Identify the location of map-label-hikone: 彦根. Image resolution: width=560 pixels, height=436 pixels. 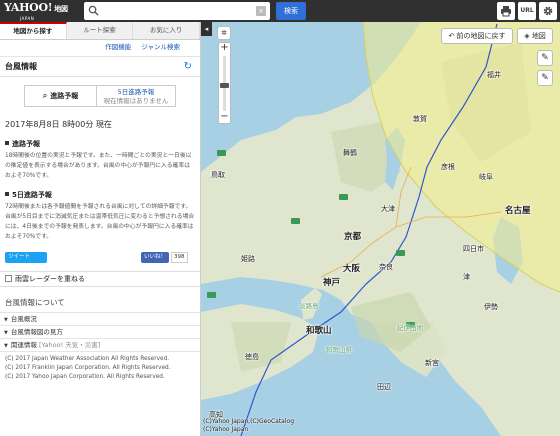
(448, 167).